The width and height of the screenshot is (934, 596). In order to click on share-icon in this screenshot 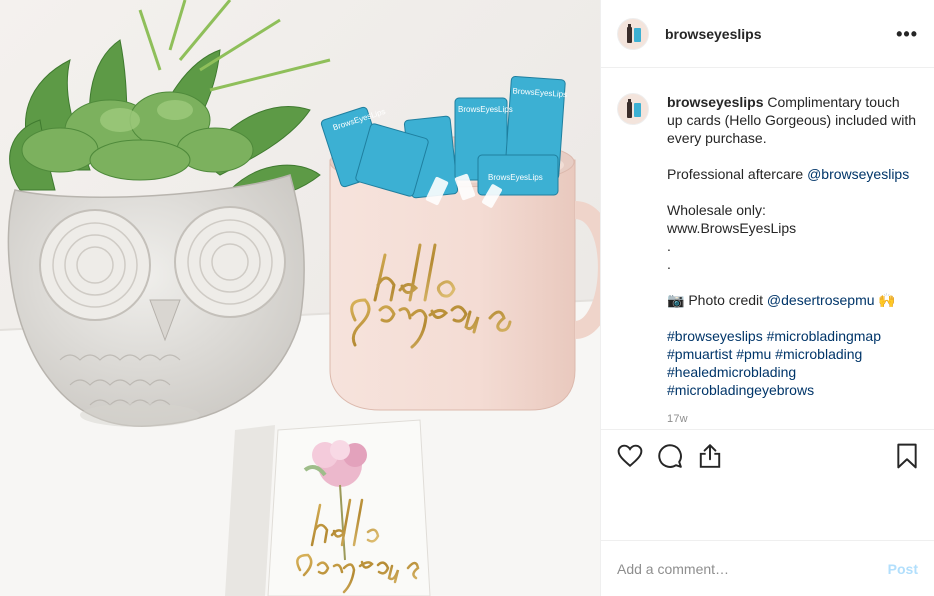, I will do `click(710, 456)`.